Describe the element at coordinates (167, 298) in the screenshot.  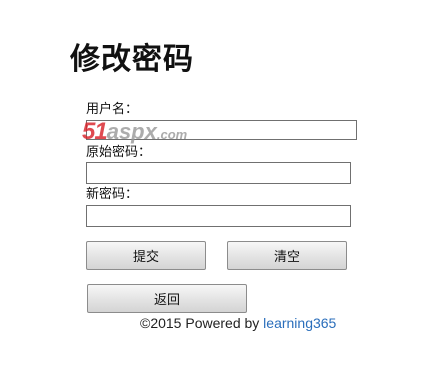
I see `back-button: 返回` at that location.